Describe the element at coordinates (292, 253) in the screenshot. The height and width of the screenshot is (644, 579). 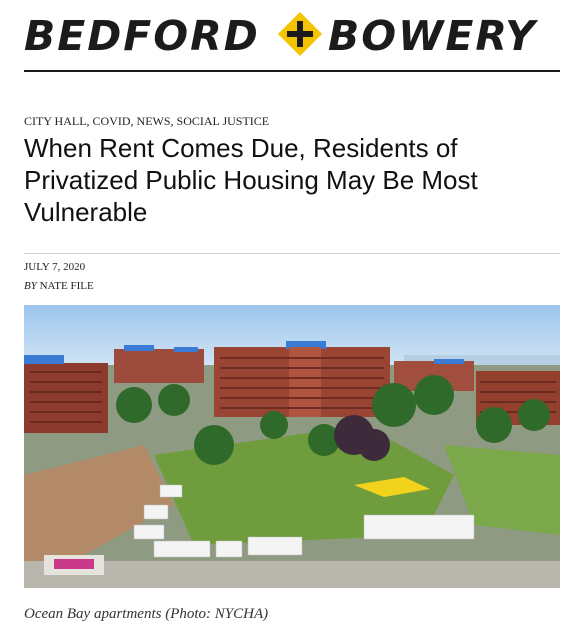
I see `meta-divider` at that location.